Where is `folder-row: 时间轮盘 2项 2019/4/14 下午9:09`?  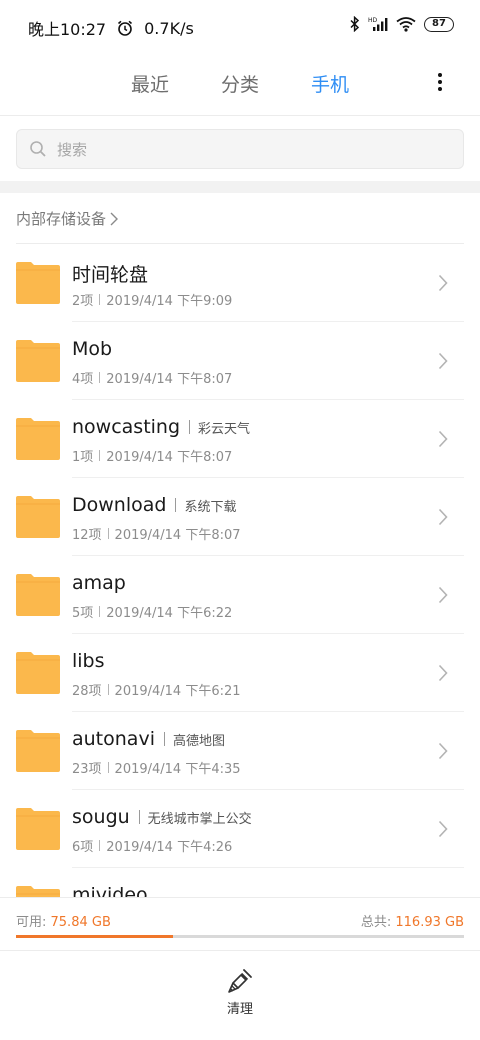 folder-row: 时间轮盘 2项 2019/4/14 下午9:09 is located at coordinates (240, 283).